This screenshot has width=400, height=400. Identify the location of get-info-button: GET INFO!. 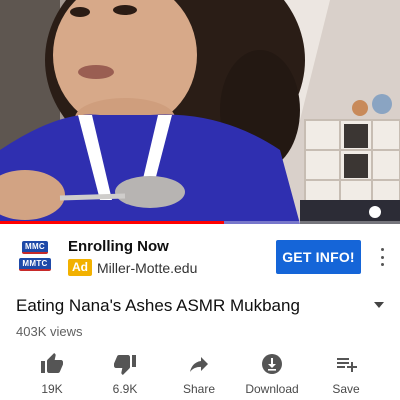
(318, 257).